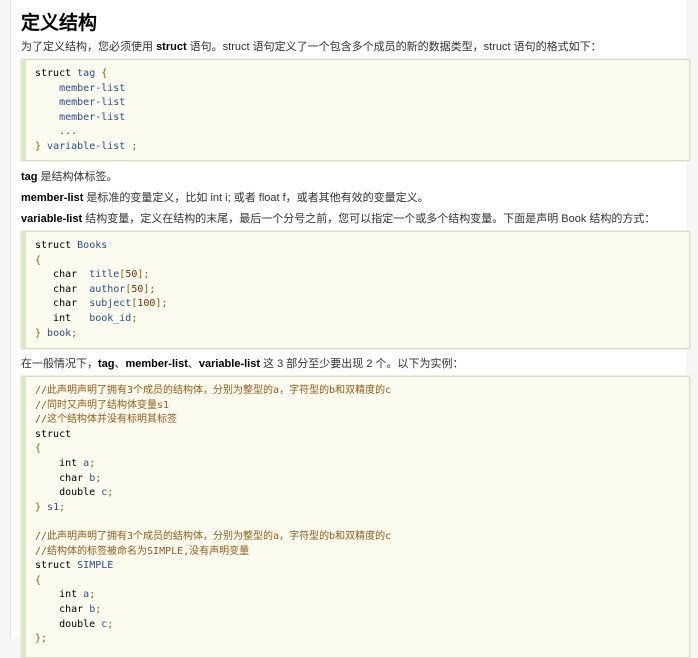 This screenshot has width=698, height=658. I want to click on code-token: //同时又声明了结构体变量s1, so click(102, 405).